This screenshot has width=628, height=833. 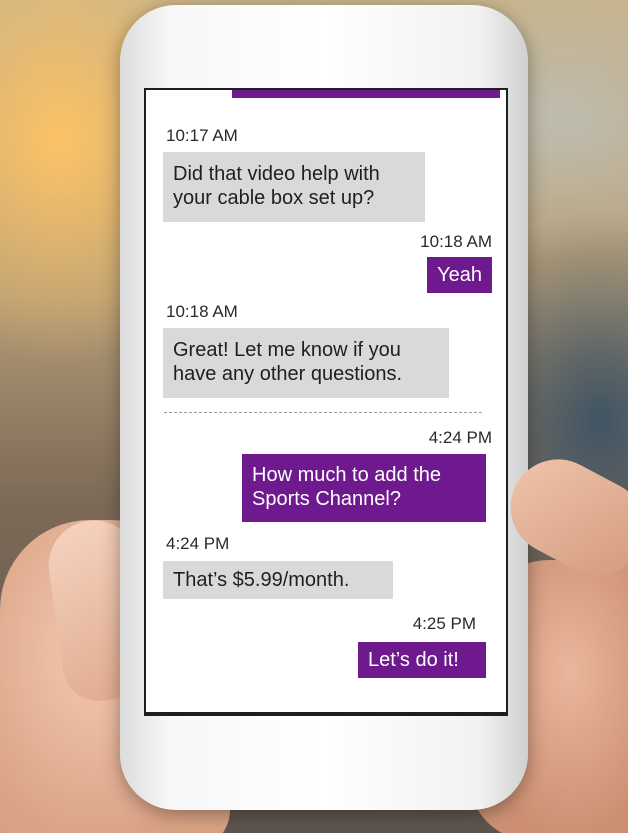 What do you see at coordinates (276, 174) in the screenshot?
I see `message-line: Did that video help with` at bounding box center [276, 174].